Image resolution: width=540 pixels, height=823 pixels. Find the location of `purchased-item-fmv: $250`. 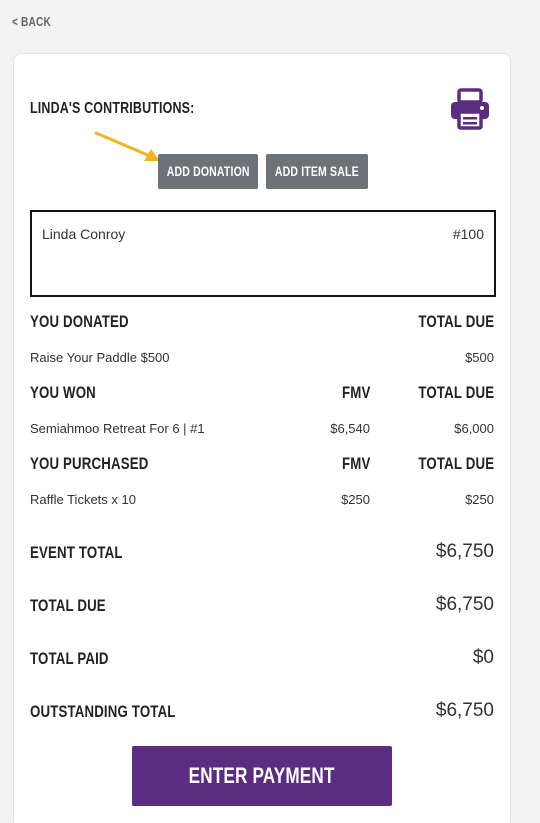

purchased-item-fmv: $250 is located at coordinates (355, 499).